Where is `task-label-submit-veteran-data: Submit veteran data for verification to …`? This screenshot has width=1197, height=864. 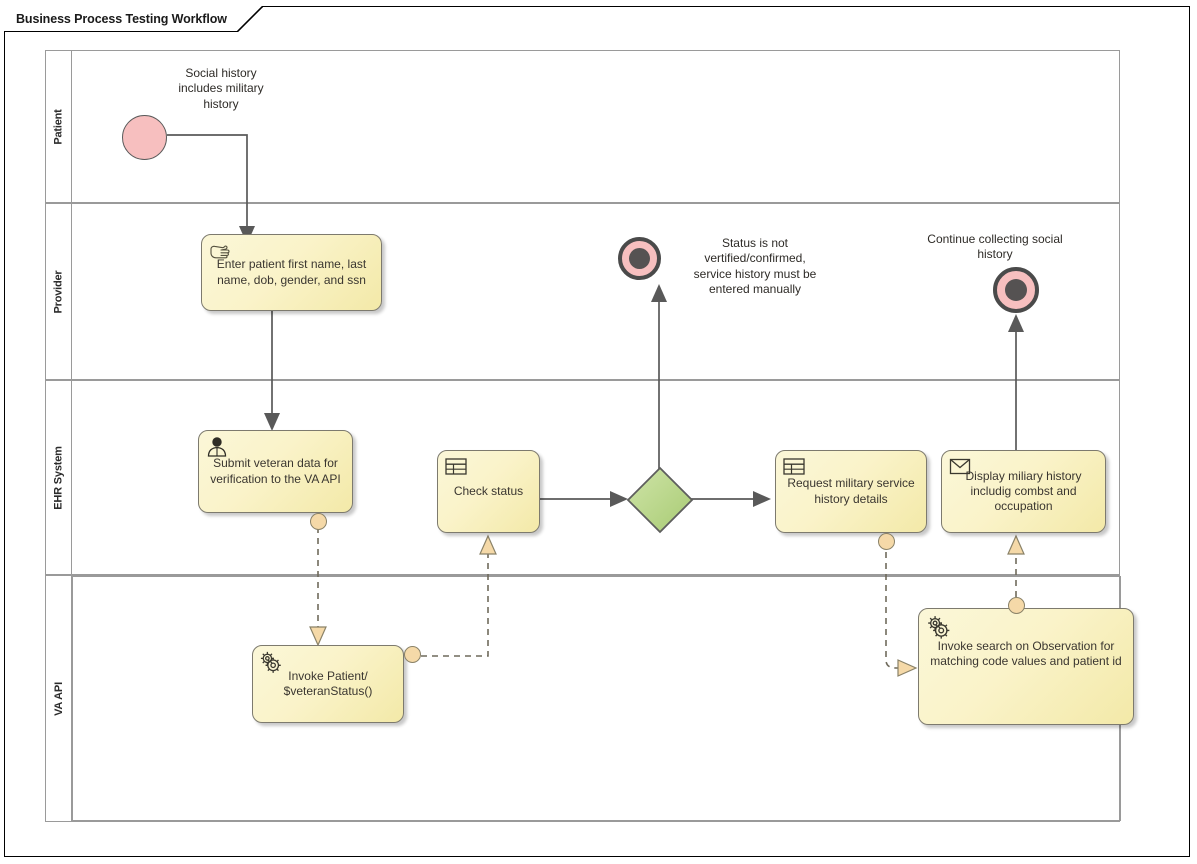
task-label-submit-veteran-data: Submit veteran data for verification to … is located at coordinates (275, 471).